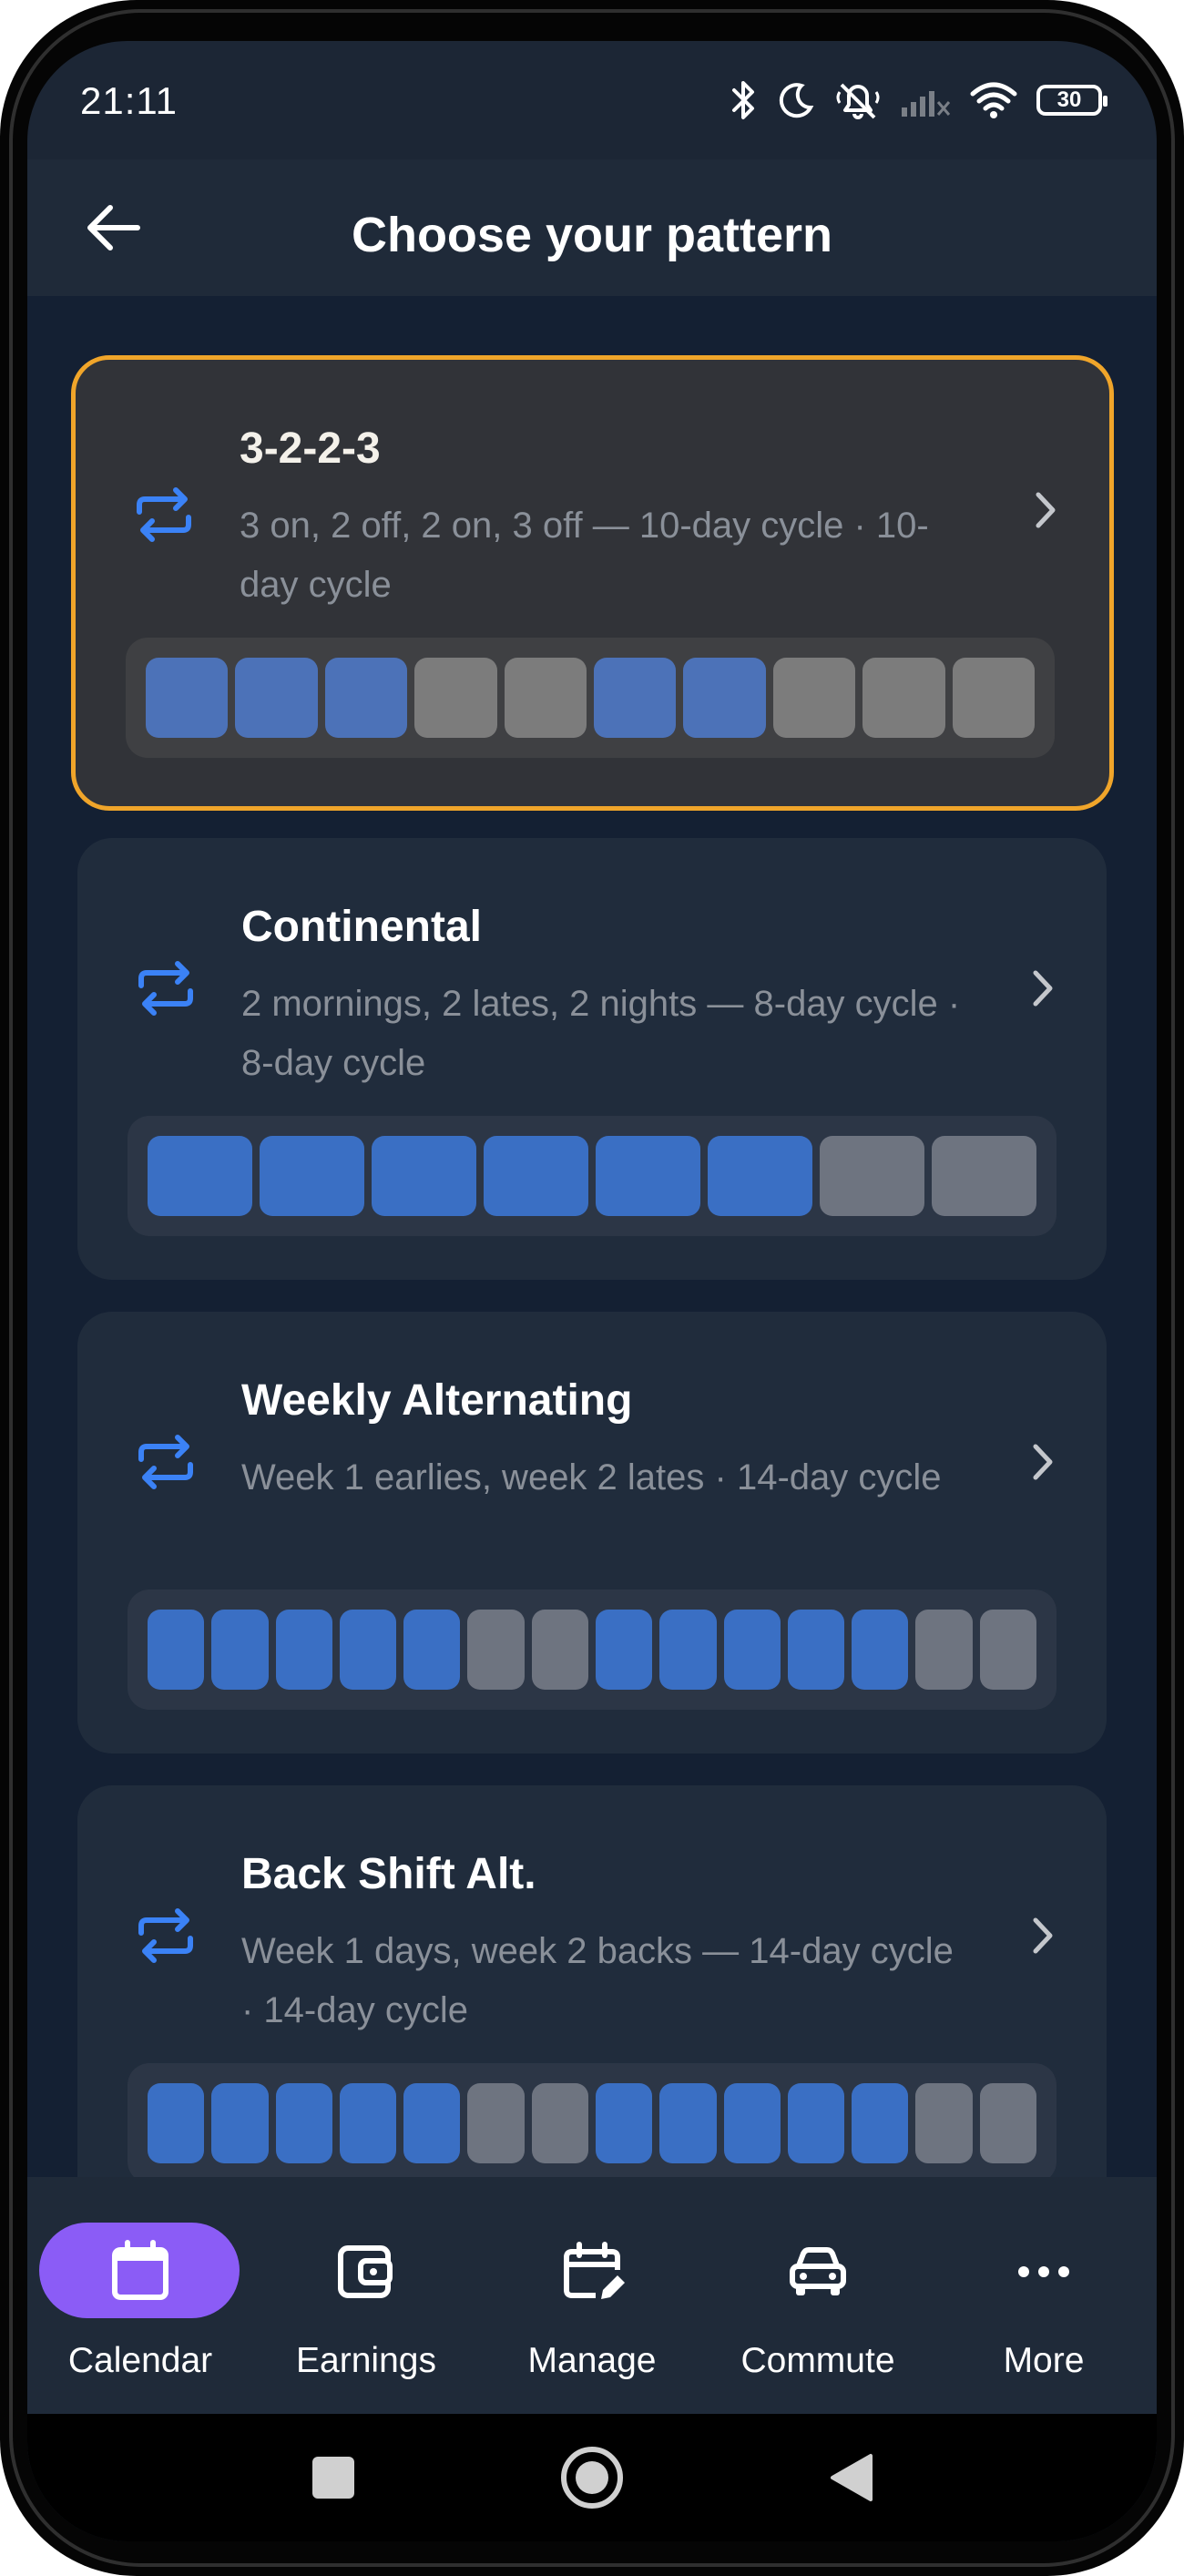 This screenshot has height=2576, width=1184. I want to click on car-icon, so click(818, 2271).